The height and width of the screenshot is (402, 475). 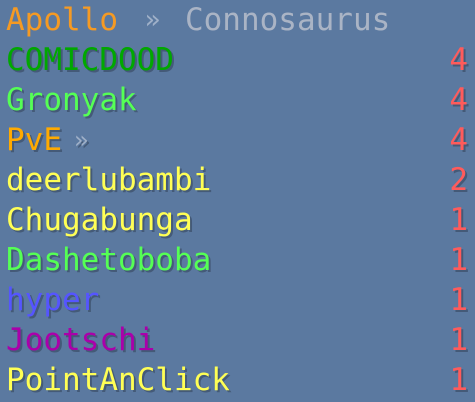 I want to click on player-name-text: PvE, so click(x=34, y=140).